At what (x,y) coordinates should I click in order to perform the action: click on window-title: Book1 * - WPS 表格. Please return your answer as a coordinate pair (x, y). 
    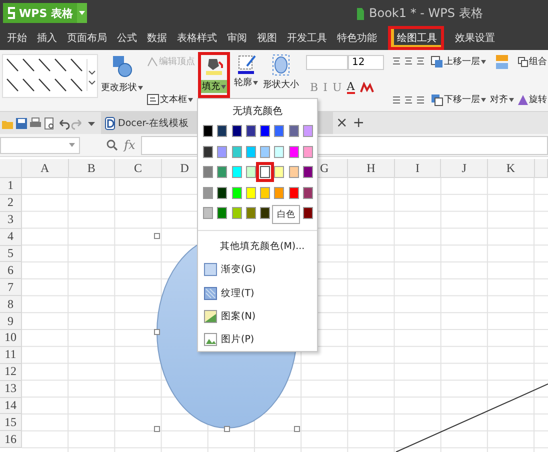
    Looking at the image, I should click on (426, 13).